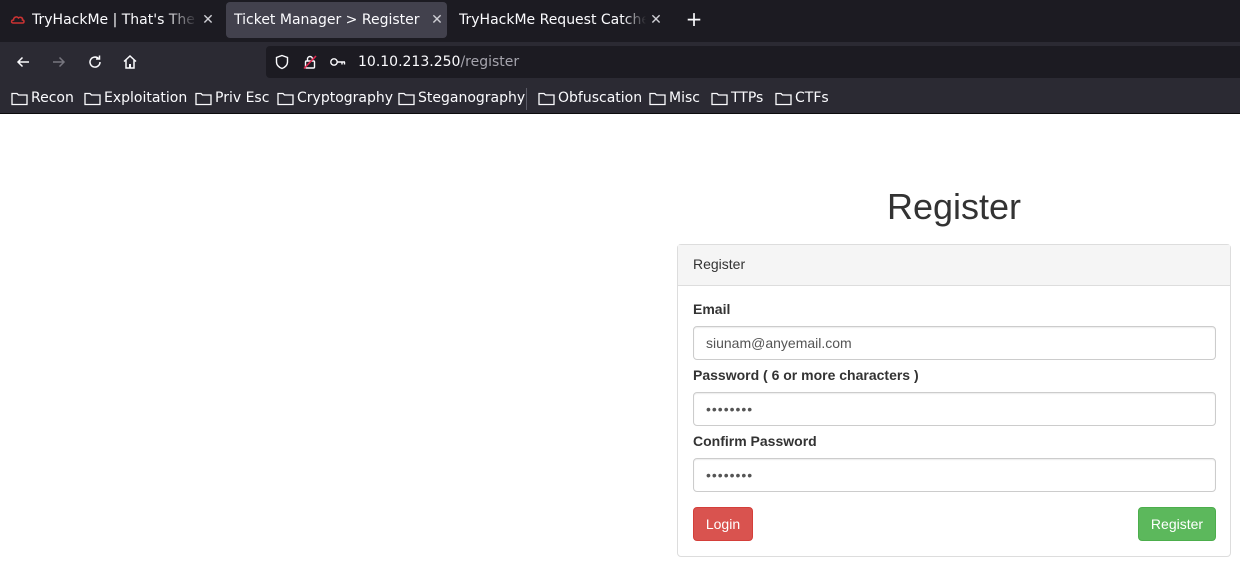 This screenshot has height=563, width=1240. Describe the element at coordinates (146, 98) in the screenshot. I see `bookmark-label: Exploitation` at that location.